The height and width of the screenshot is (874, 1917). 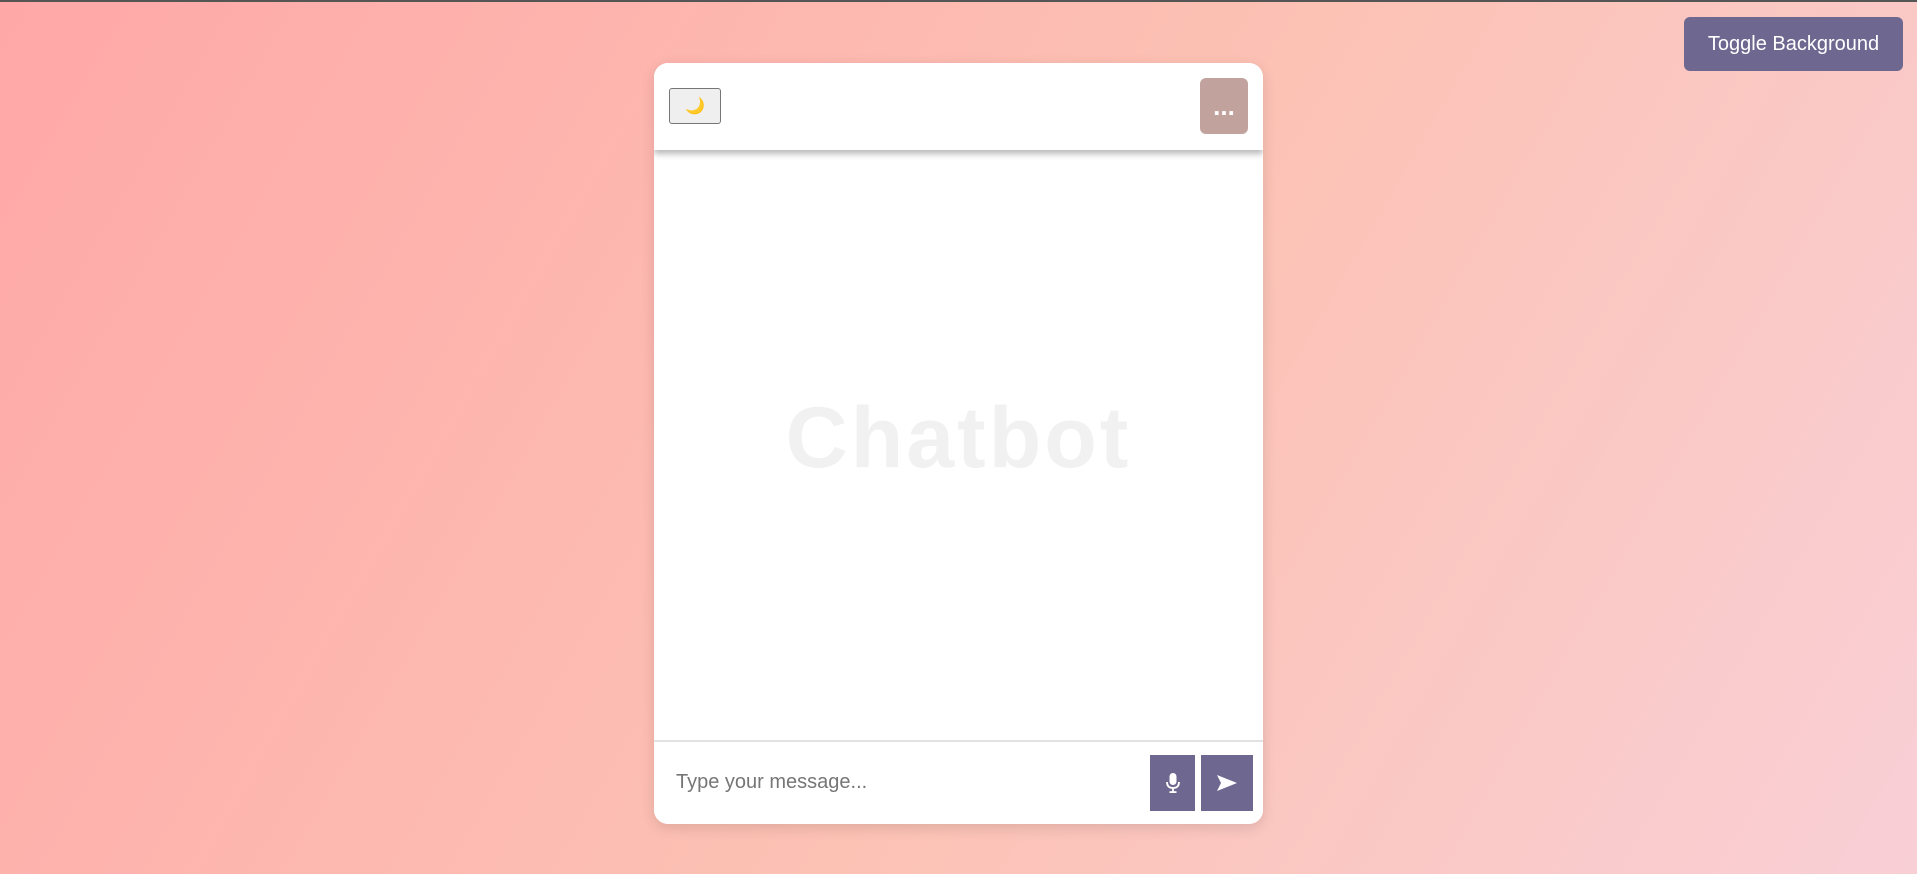 I want to click on moon-icon: 🌙, so click(x=695, y=105).